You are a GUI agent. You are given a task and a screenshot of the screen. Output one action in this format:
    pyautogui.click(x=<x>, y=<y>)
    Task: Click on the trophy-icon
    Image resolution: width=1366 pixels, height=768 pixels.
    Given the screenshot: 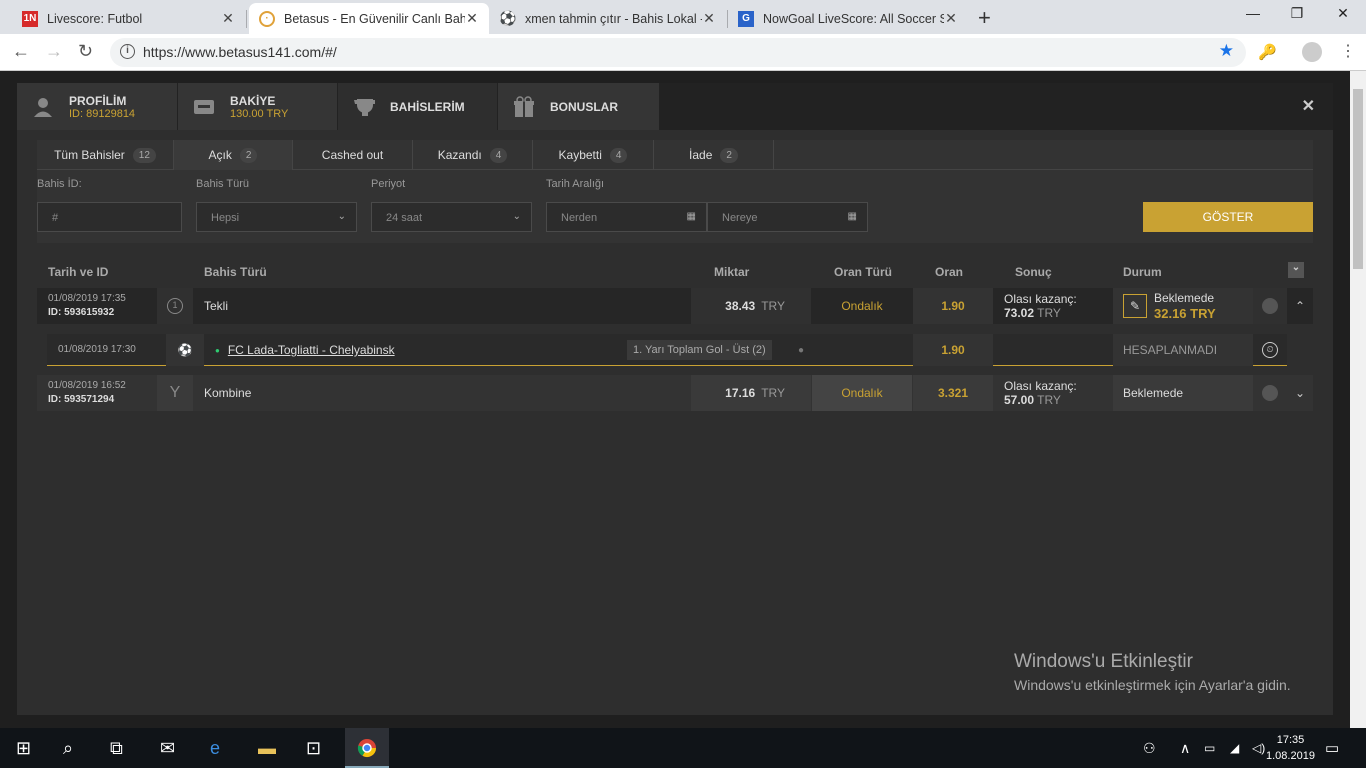 What is the action you would take?
    pyautogui.click(x=364, y=107)
    